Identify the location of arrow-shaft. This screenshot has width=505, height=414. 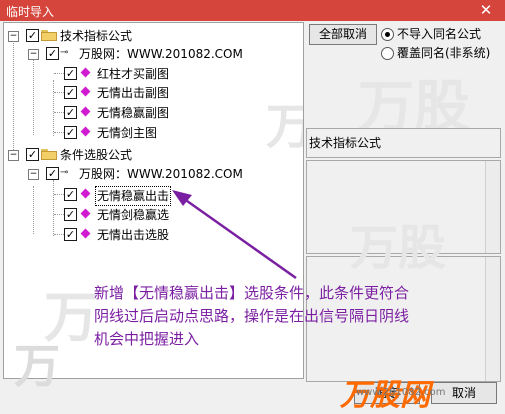
(238, 237).